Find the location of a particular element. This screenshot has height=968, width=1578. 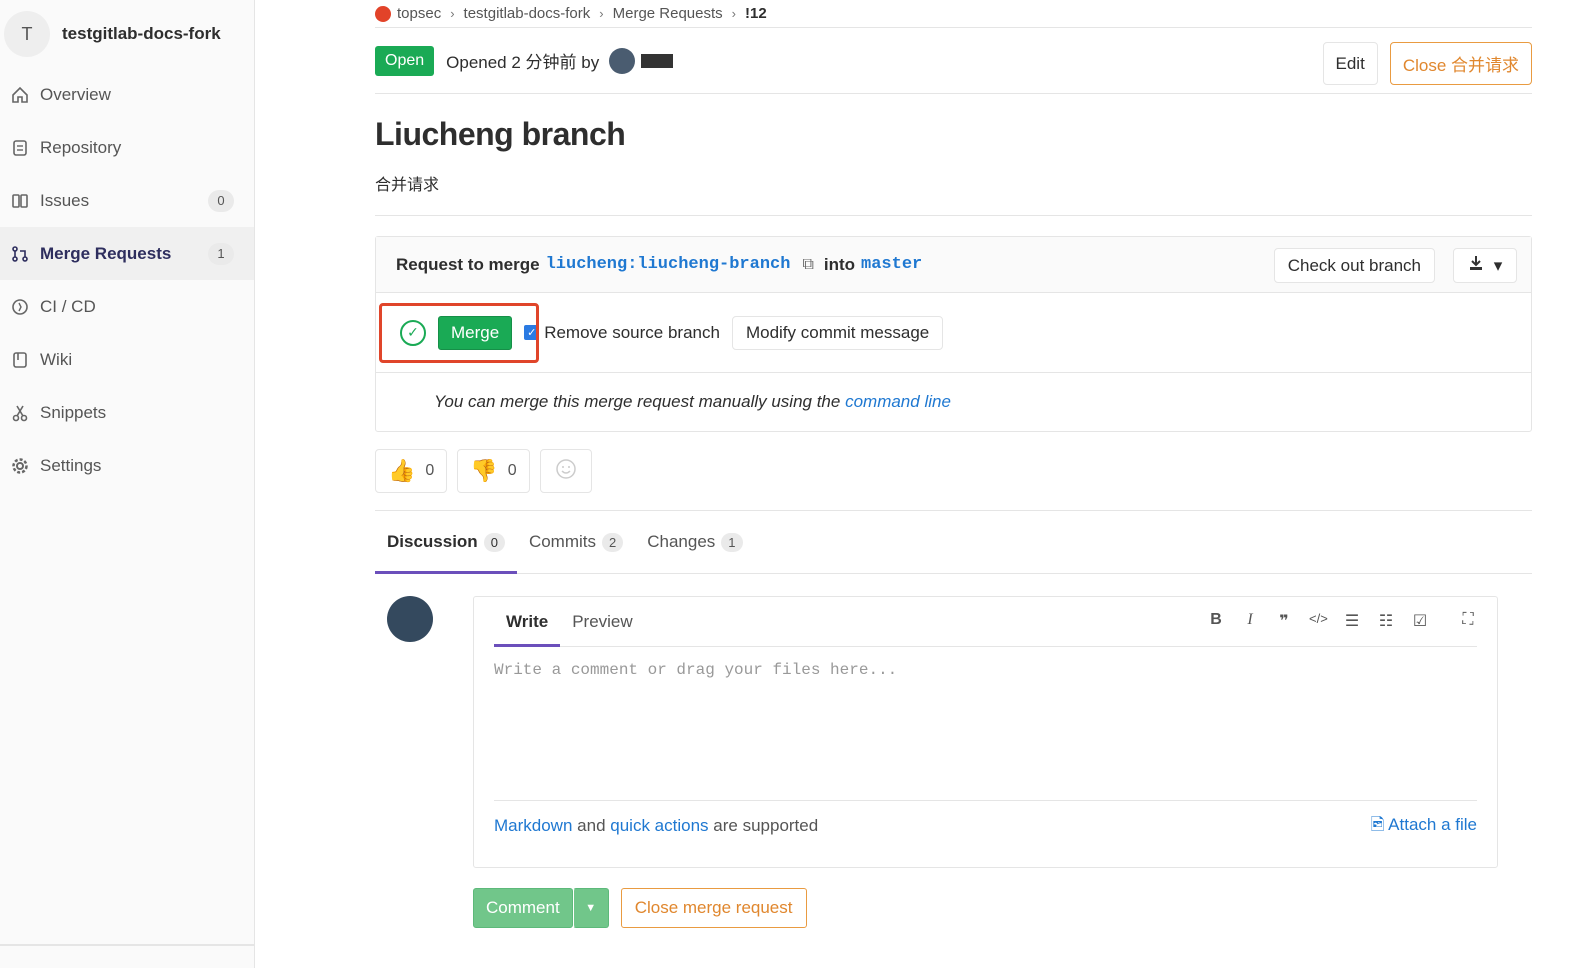

tab-discussion: Discussion 0 is located at coordinates (446, 542).